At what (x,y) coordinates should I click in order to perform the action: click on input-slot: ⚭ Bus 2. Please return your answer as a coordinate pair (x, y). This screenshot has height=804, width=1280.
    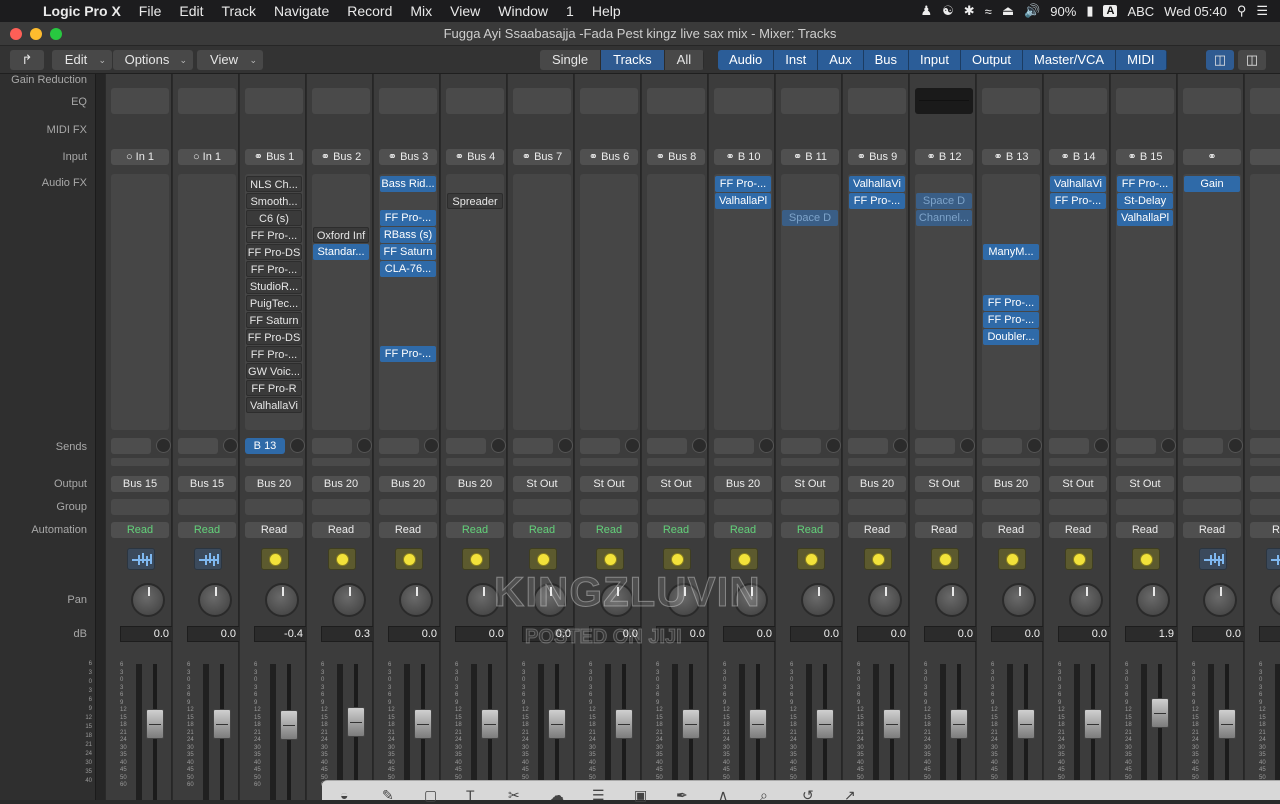
    Looking at the image, I should click on (341, 157).